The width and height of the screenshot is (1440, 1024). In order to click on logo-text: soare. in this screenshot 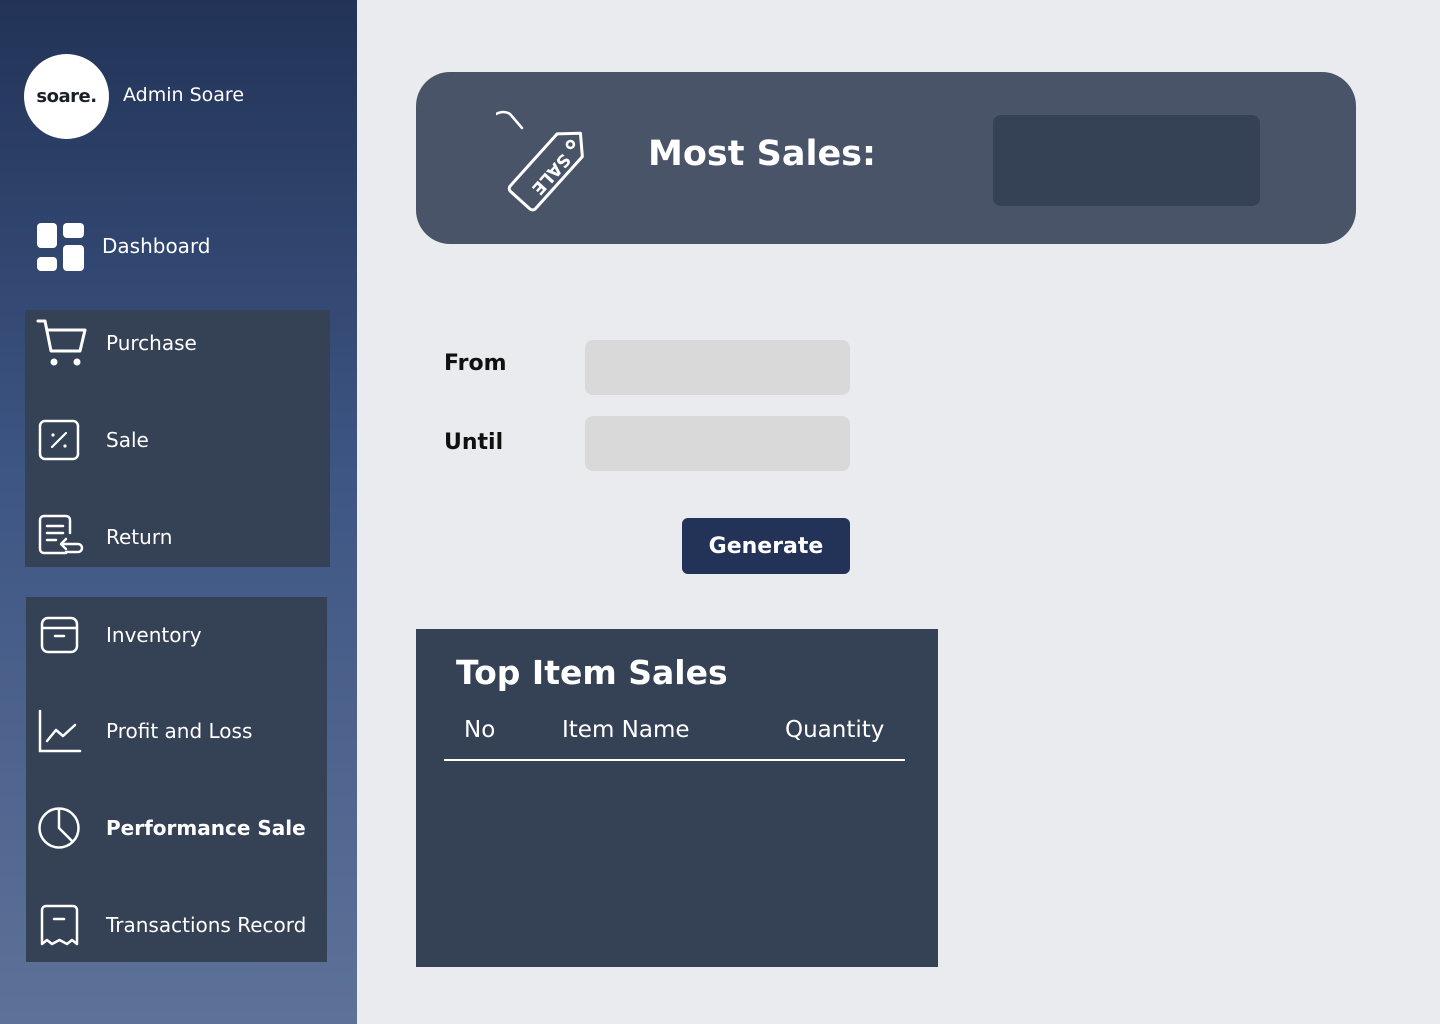, I will do `click(66, 96)`.